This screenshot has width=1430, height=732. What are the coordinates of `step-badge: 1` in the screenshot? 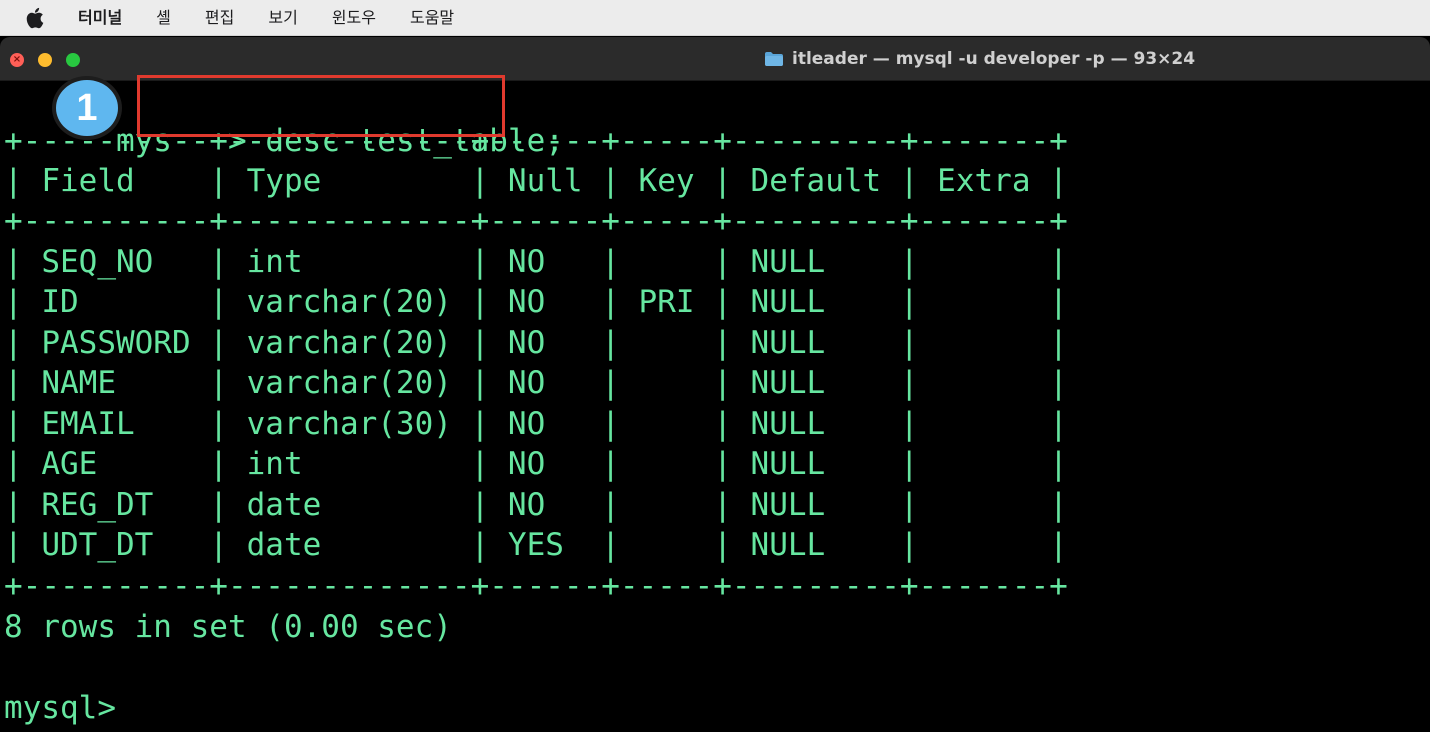 It's located at (87, 108).